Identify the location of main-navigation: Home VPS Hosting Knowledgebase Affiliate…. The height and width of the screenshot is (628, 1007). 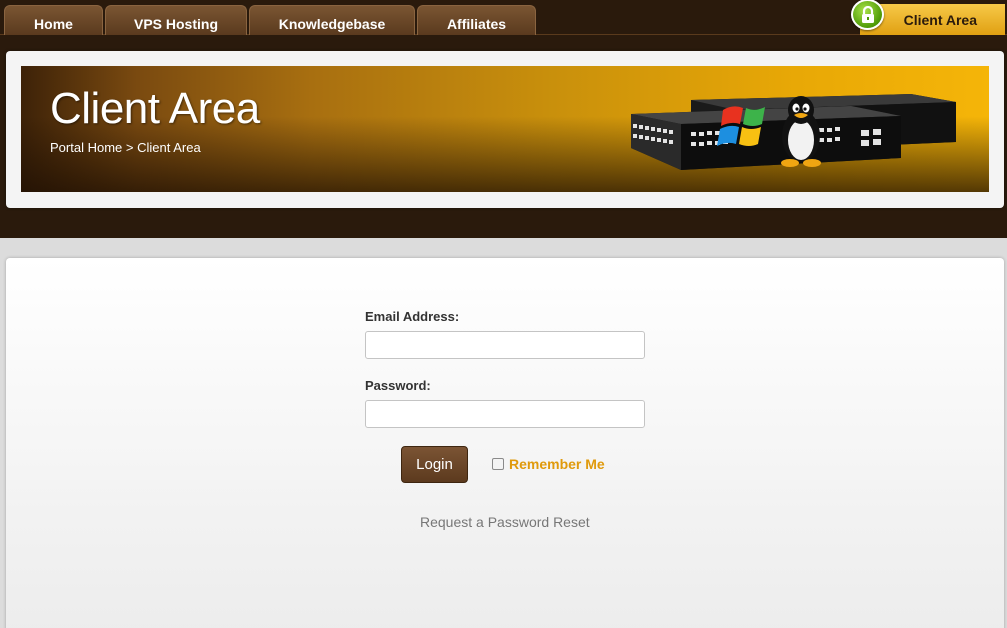
(503, 17).